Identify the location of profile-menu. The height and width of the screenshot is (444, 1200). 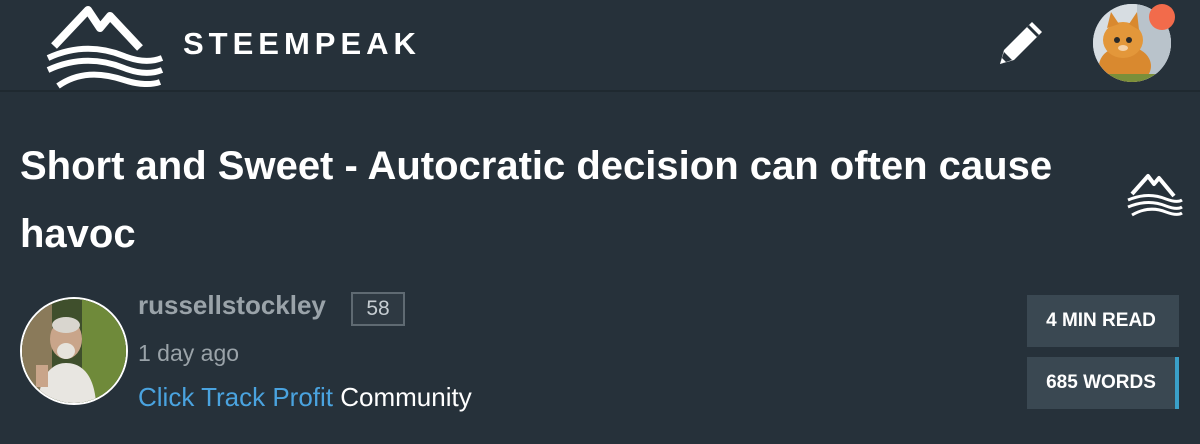
(1134, 43).